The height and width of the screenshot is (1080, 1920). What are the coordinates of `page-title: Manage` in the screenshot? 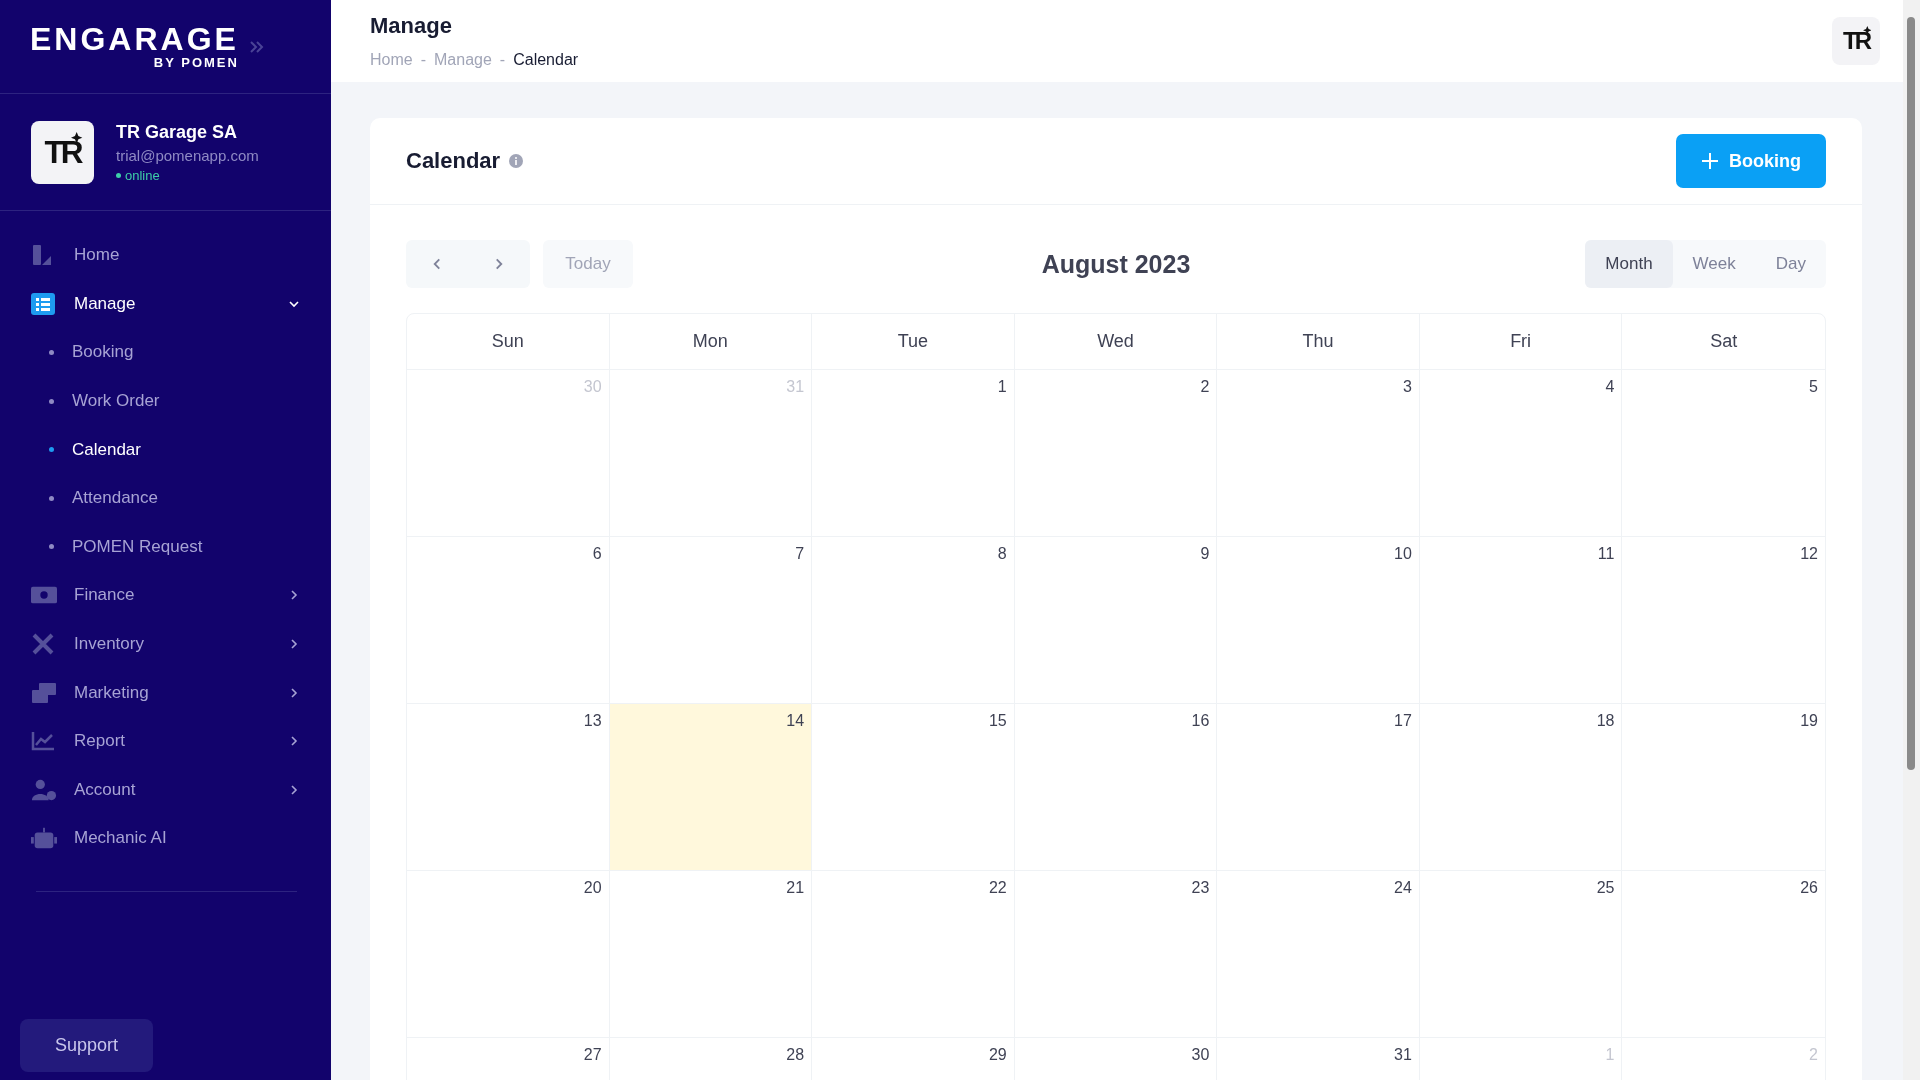 It's located at (411, 26).